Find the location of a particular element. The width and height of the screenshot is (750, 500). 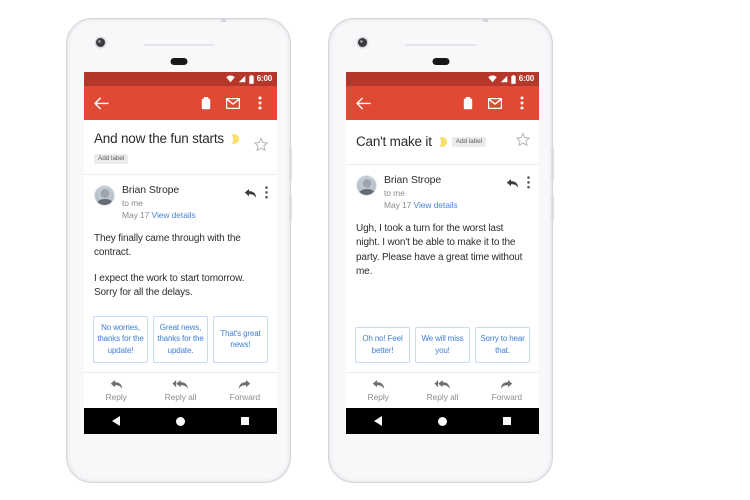

subject-title: Can't make it is located at coordinates (394, 141).